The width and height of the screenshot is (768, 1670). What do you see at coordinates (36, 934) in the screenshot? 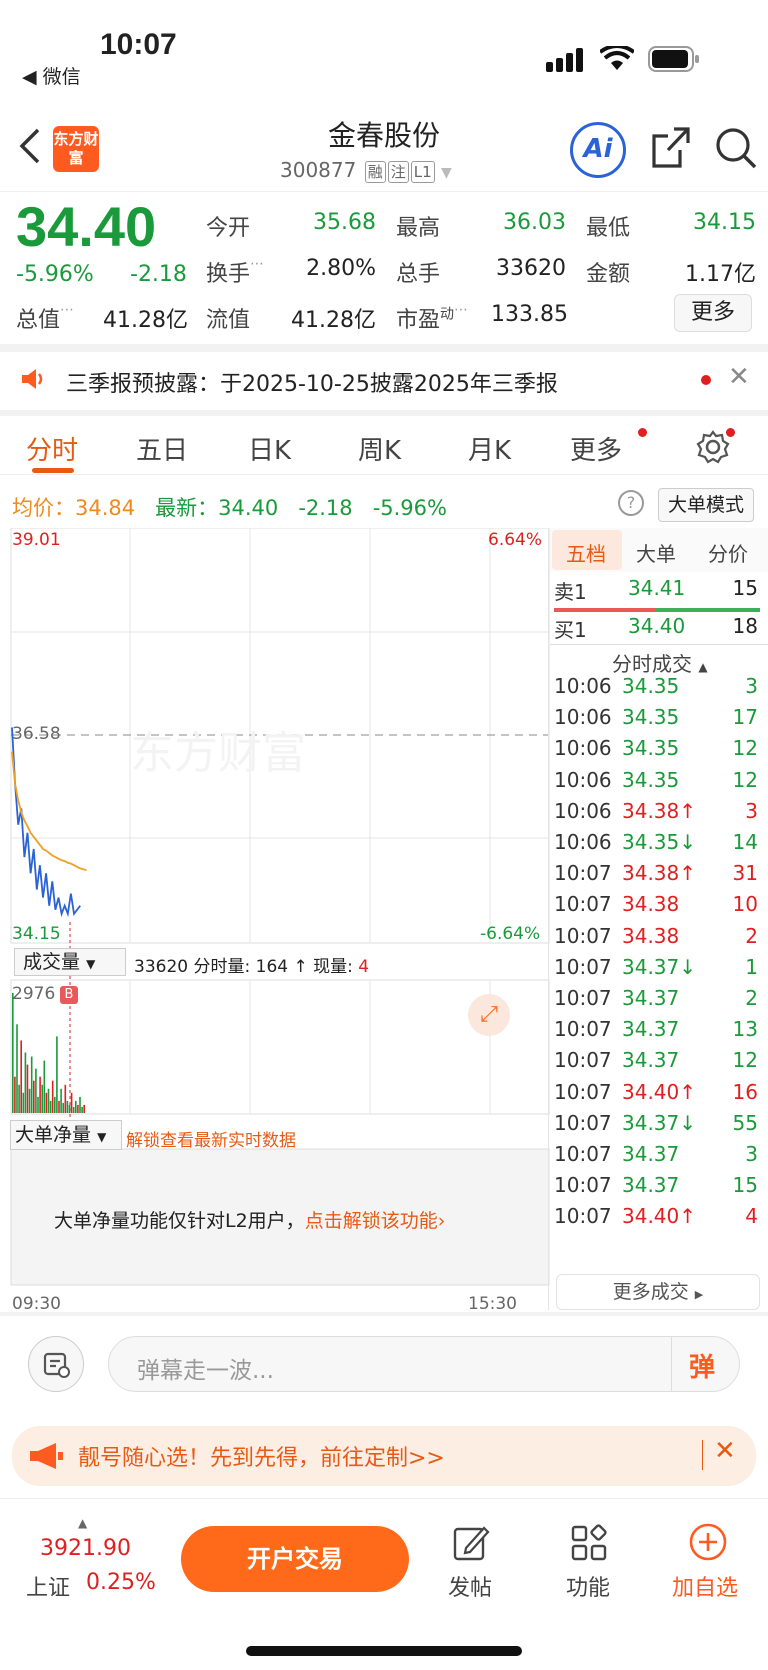
I see `y-axis-bottom: 34.15` at bounding box center [36, 934].